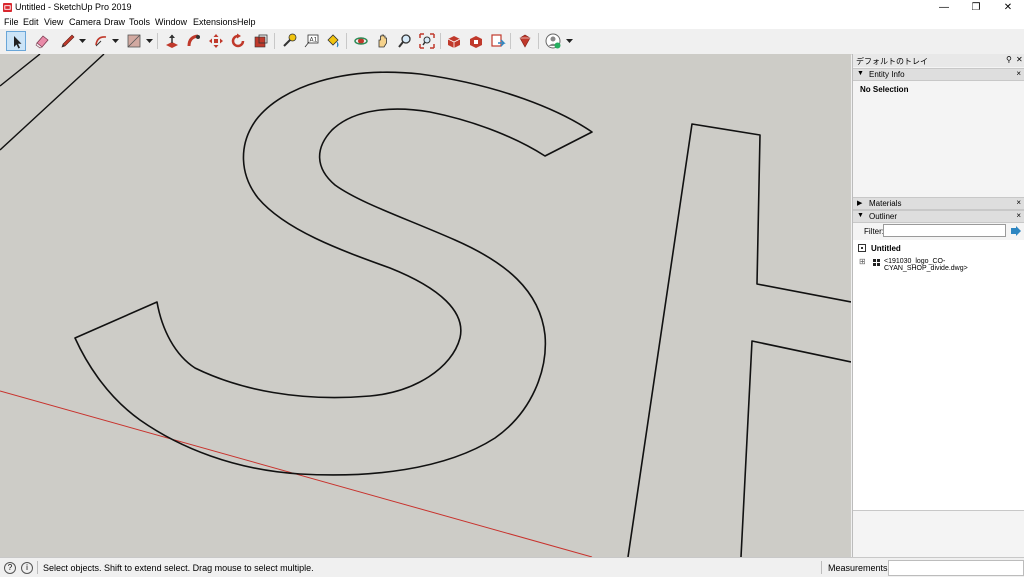 The height and width of the screenshot is (577, 1024). I want to click on move-icon, so click(216, 41).